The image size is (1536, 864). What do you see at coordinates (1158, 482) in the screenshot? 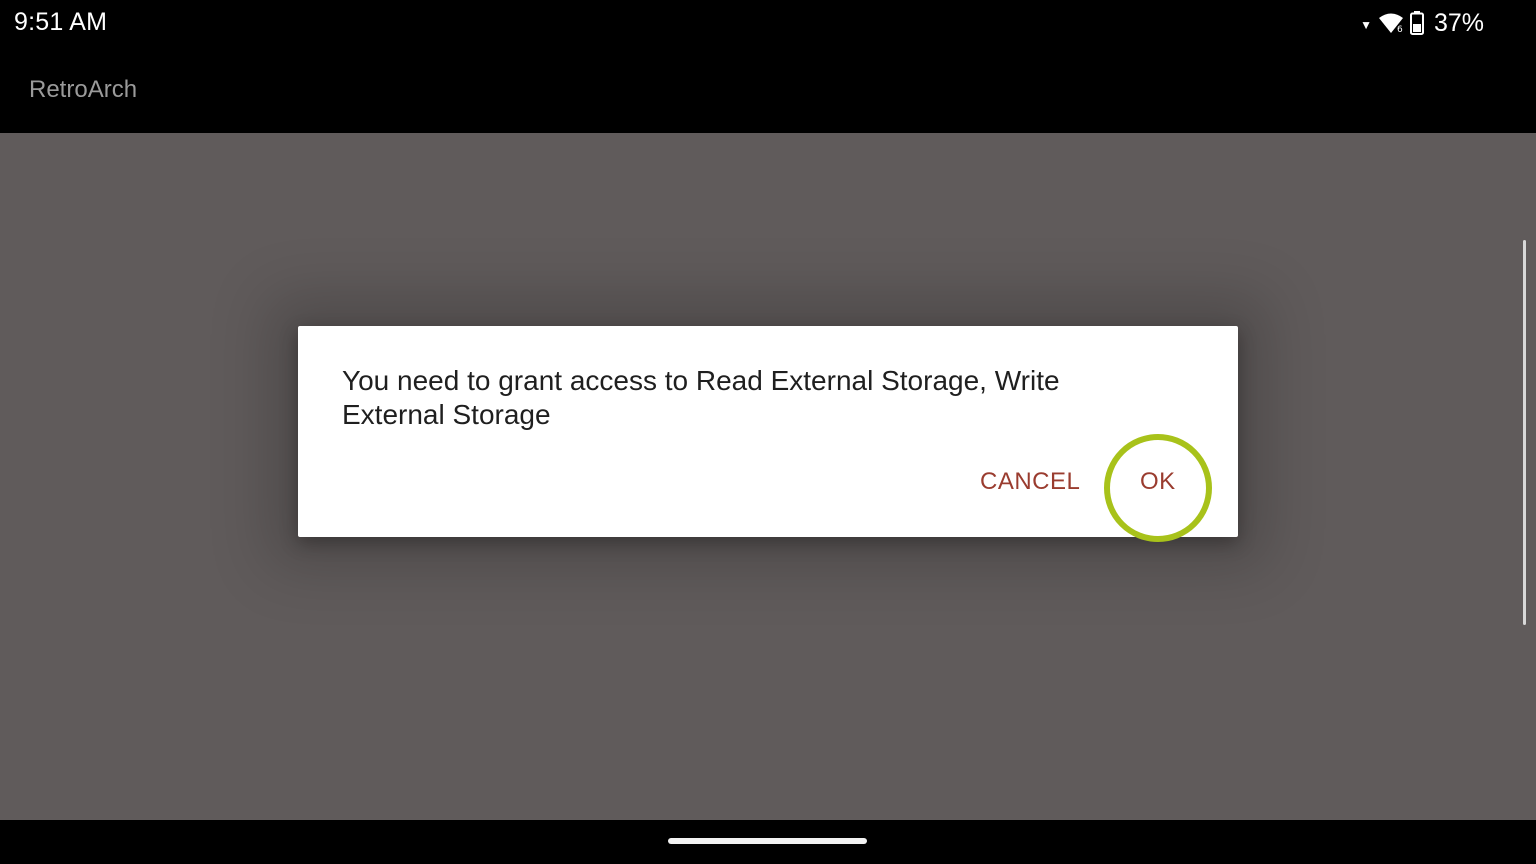
I see `ok-button: OK` at bounding box center [1158, 482].